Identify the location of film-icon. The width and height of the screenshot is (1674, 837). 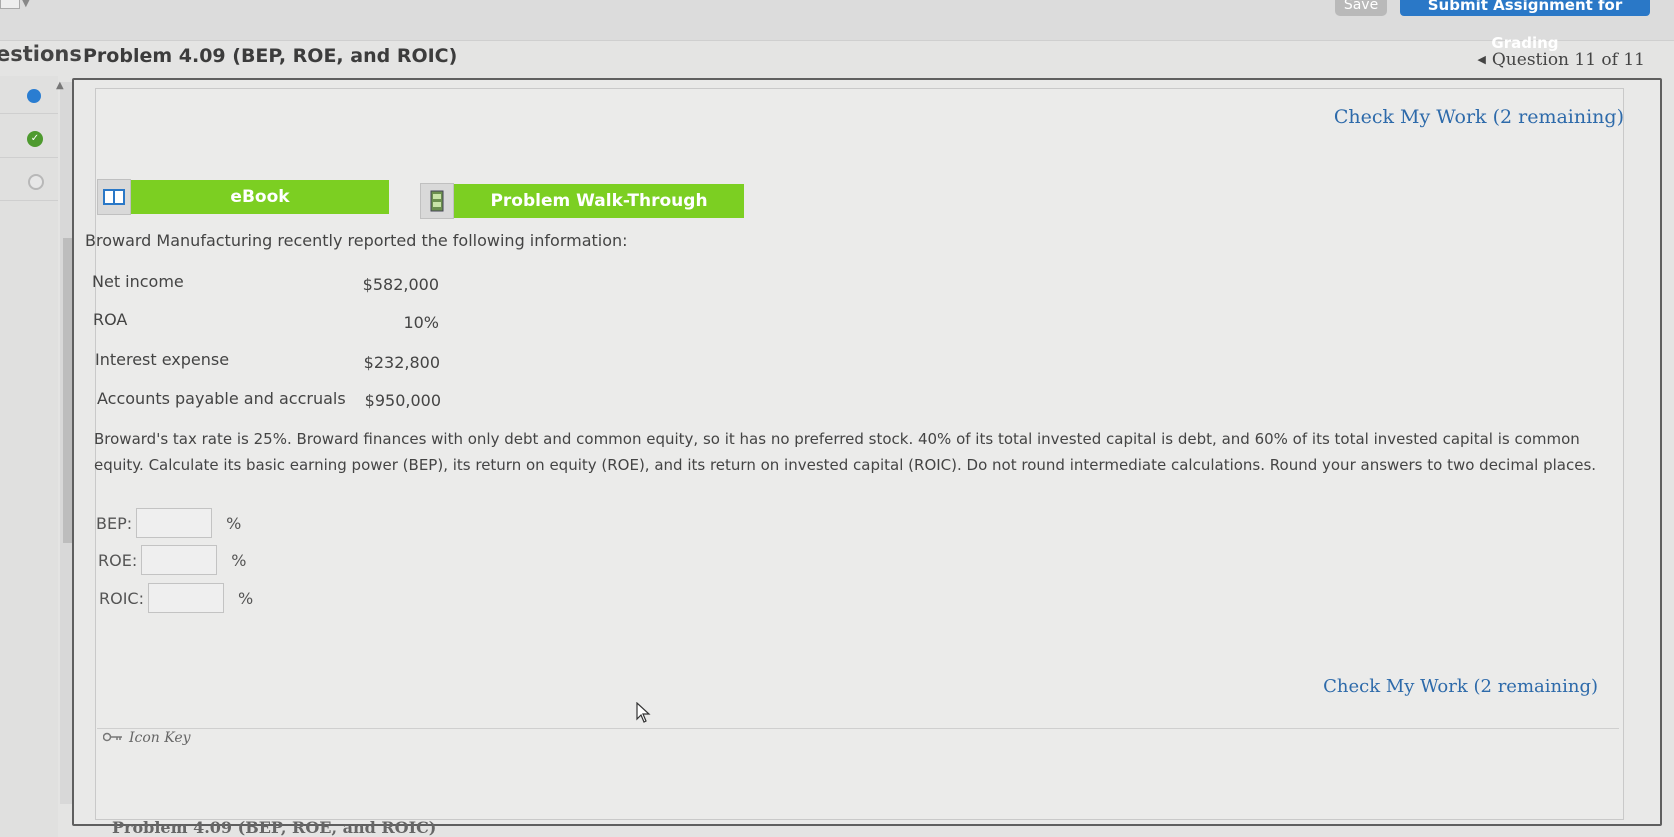
(437, 201).